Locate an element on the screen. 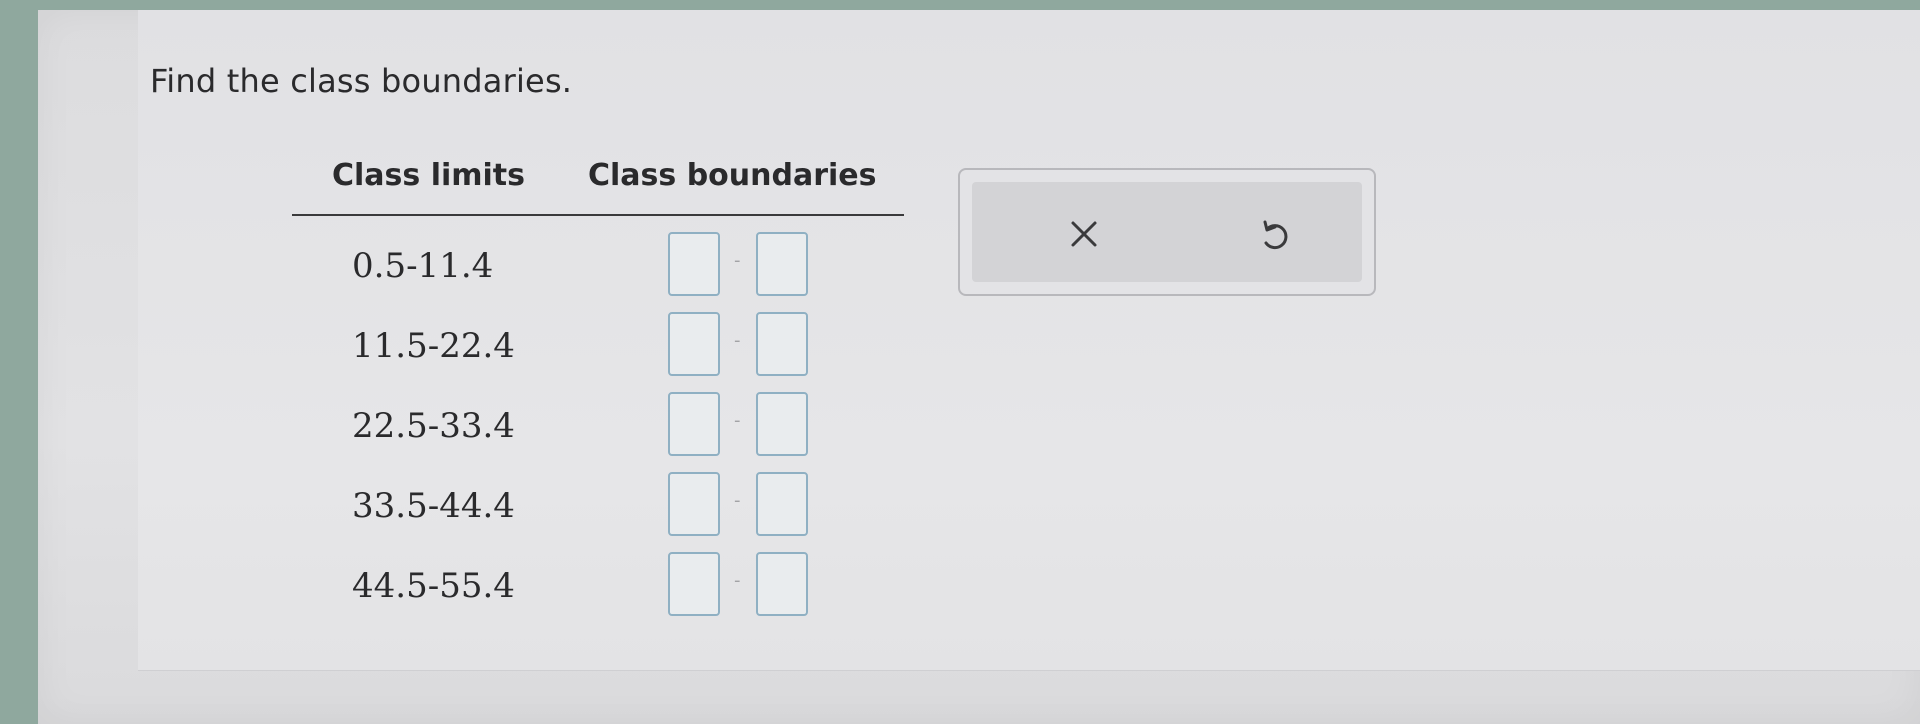 This screenshot has height=724, width=1920. clear-button is located at coordinates (1084, 234).